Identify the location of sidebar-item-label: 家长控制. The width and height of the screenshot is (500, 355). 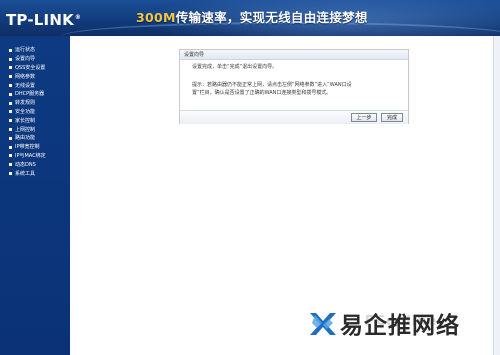
(25, 120).